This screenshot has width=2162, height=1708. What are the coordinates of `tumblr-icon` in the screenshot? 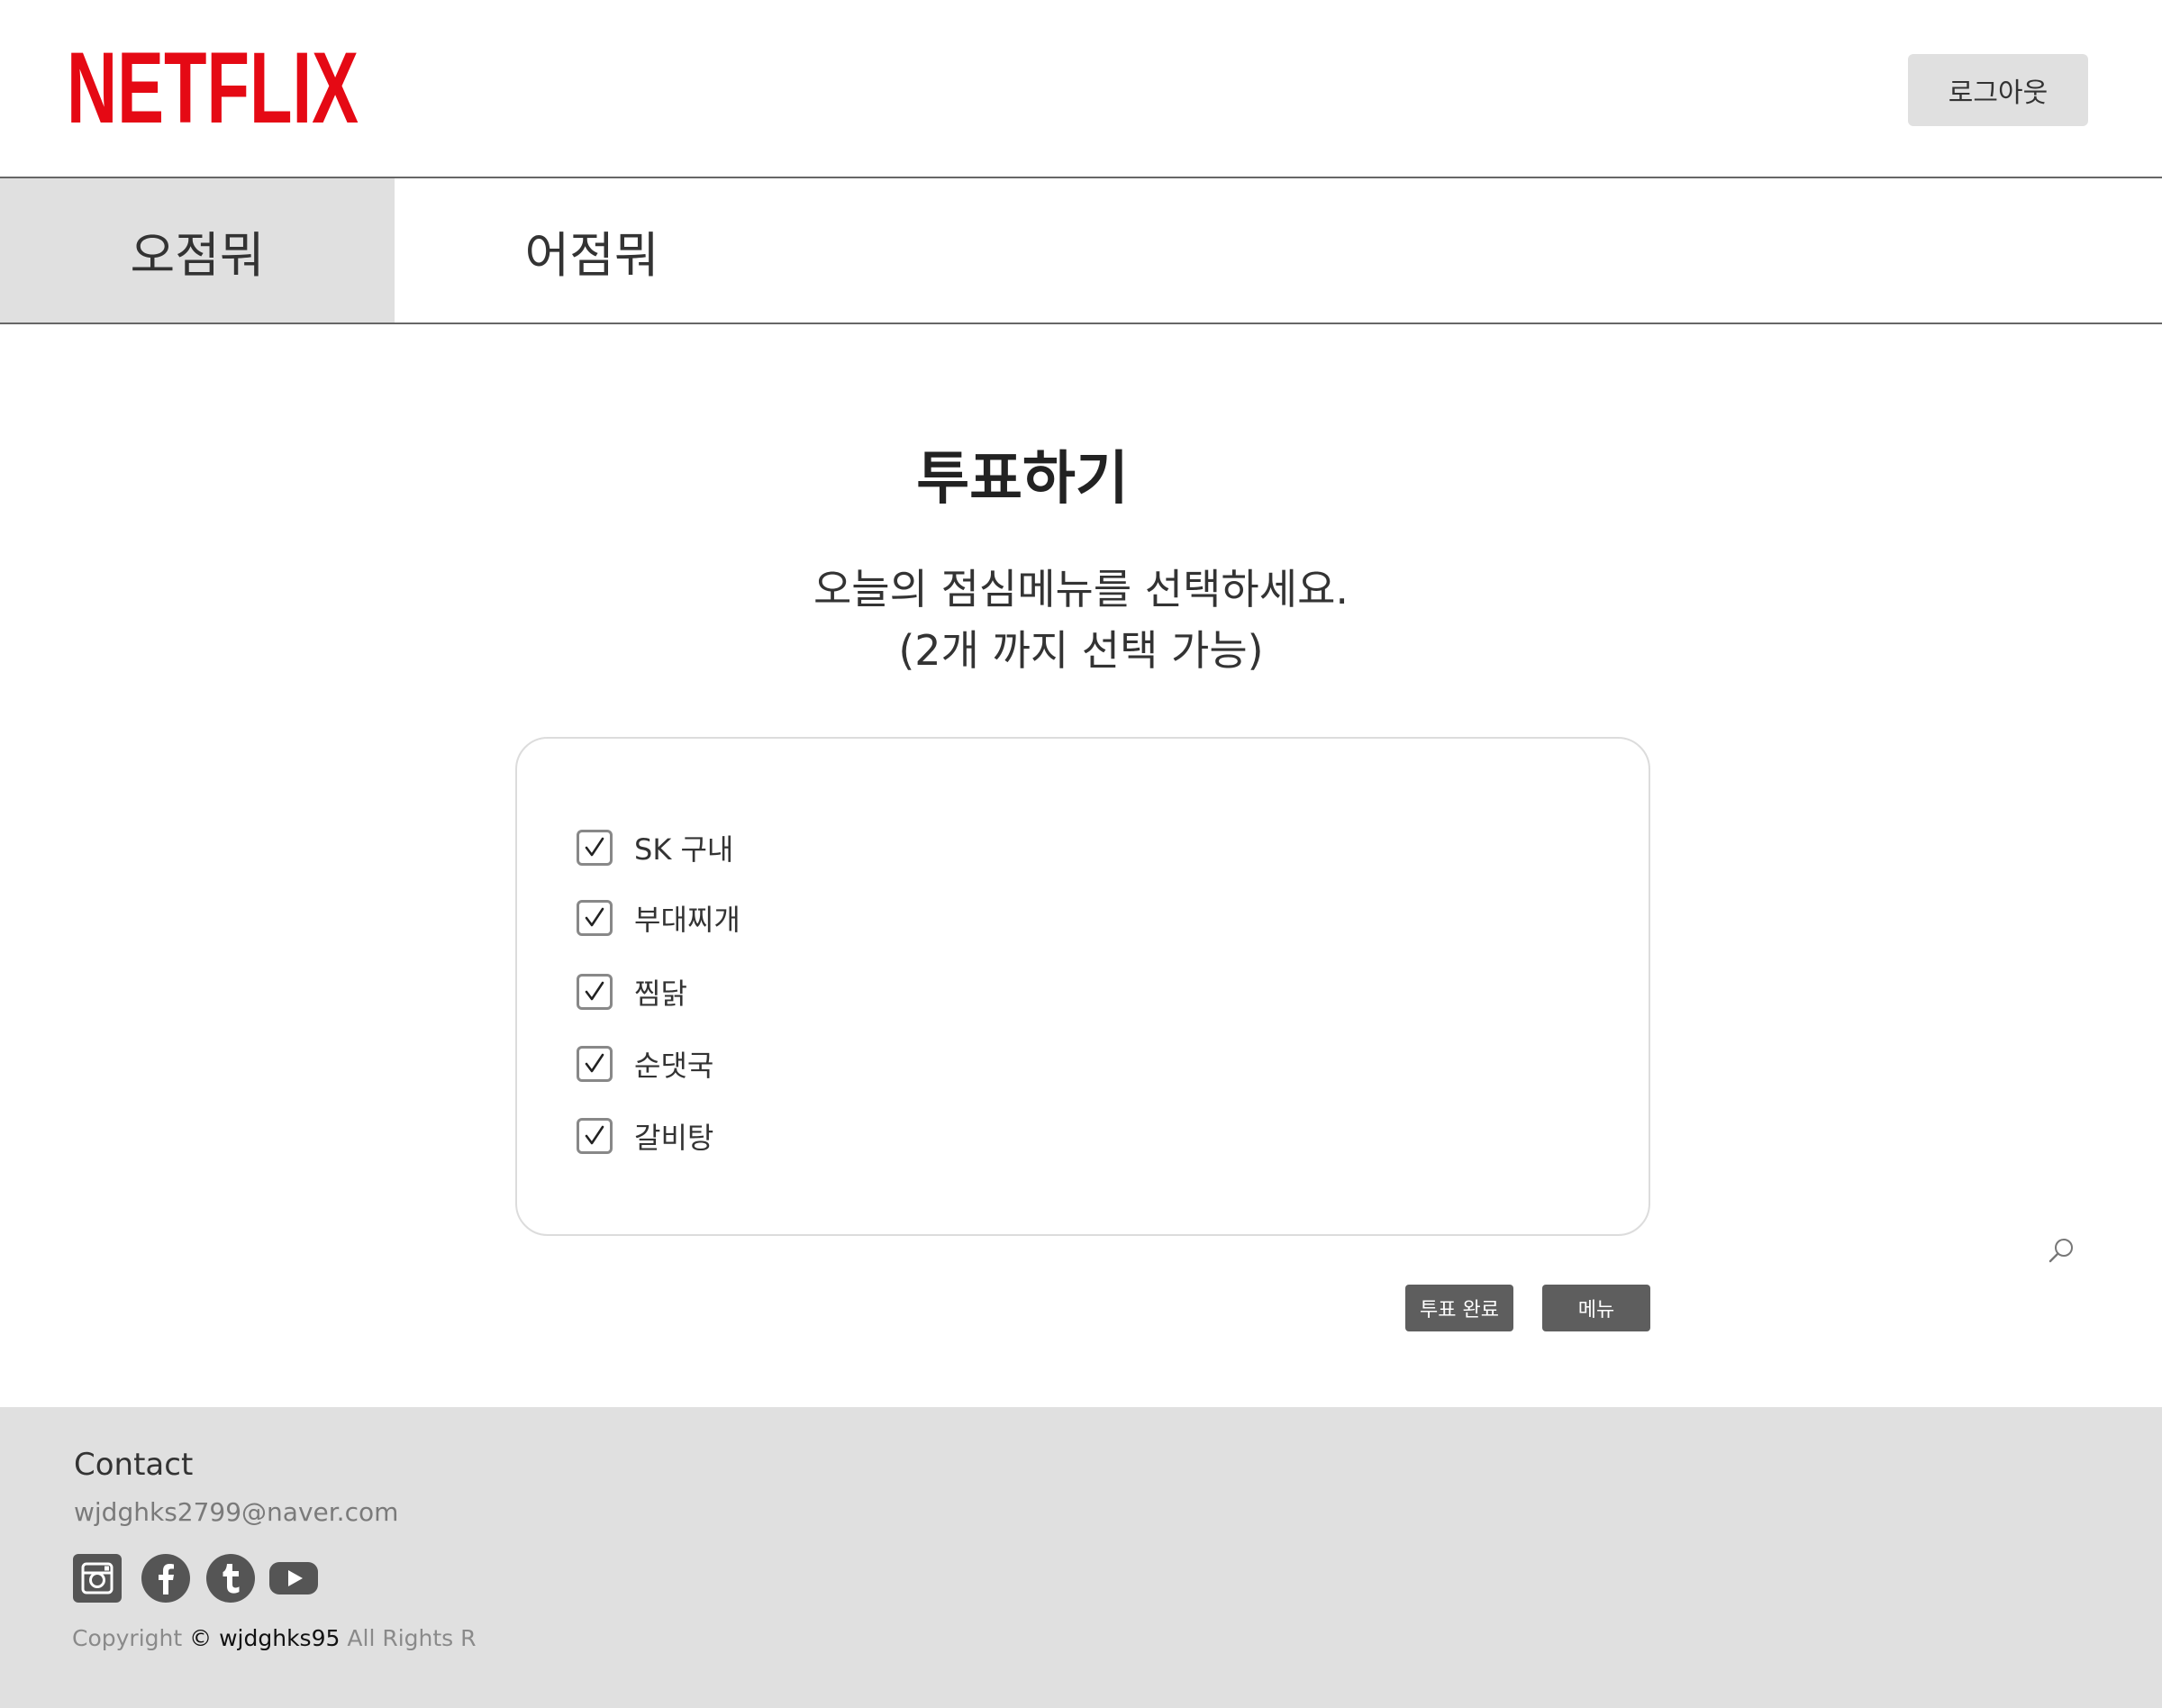 It's located at (230, 1578).